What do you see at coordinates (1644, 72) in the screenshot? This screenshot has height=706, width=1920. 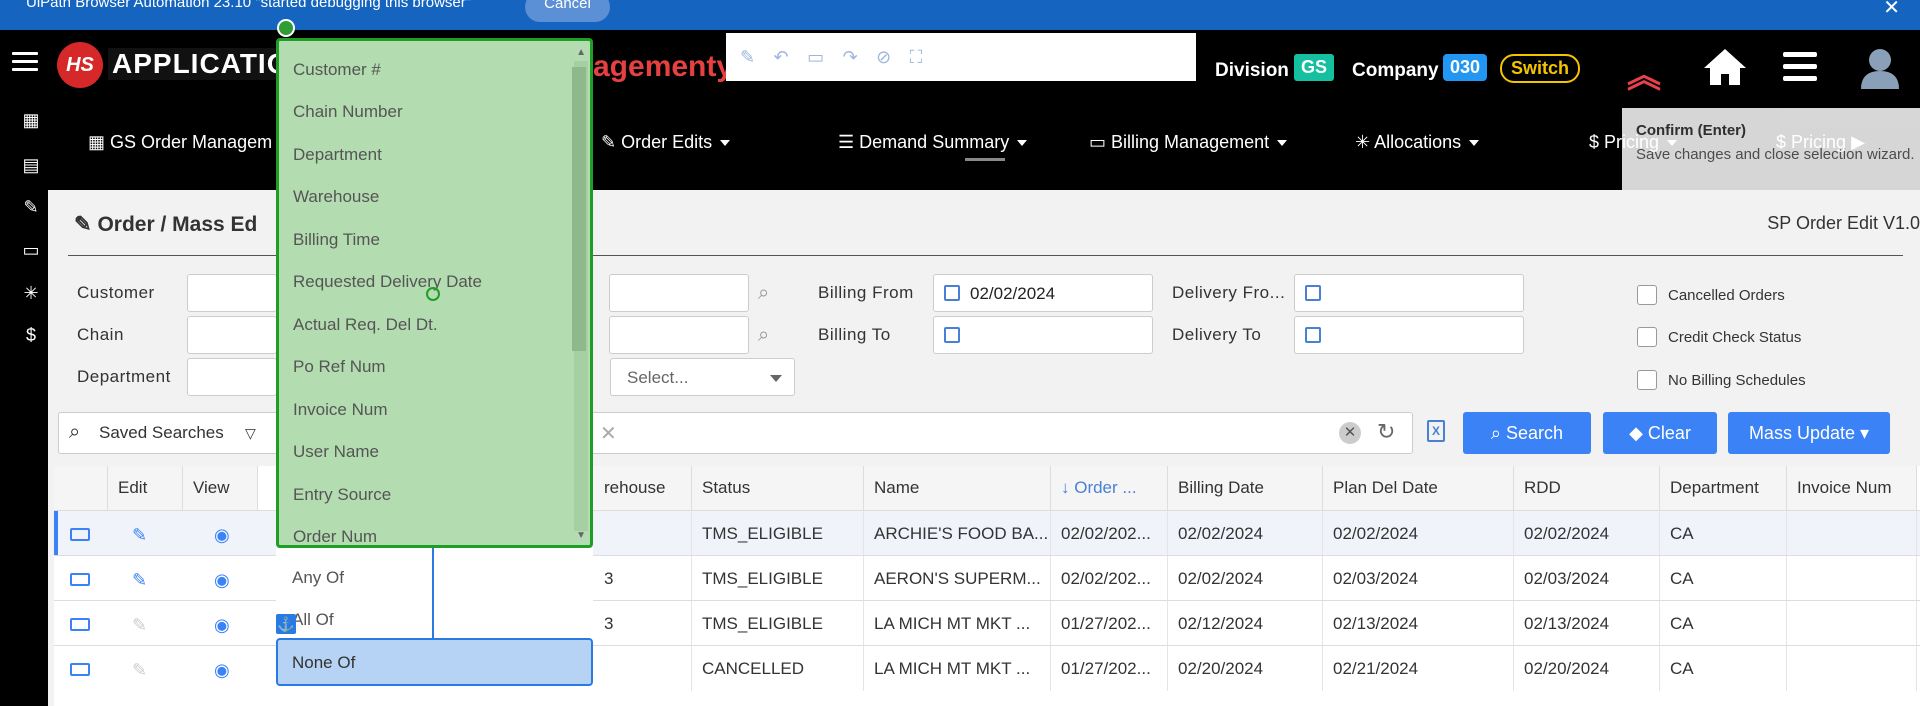 I see `chevron-up-icon: ︽` at bounding box center [1644, 72].